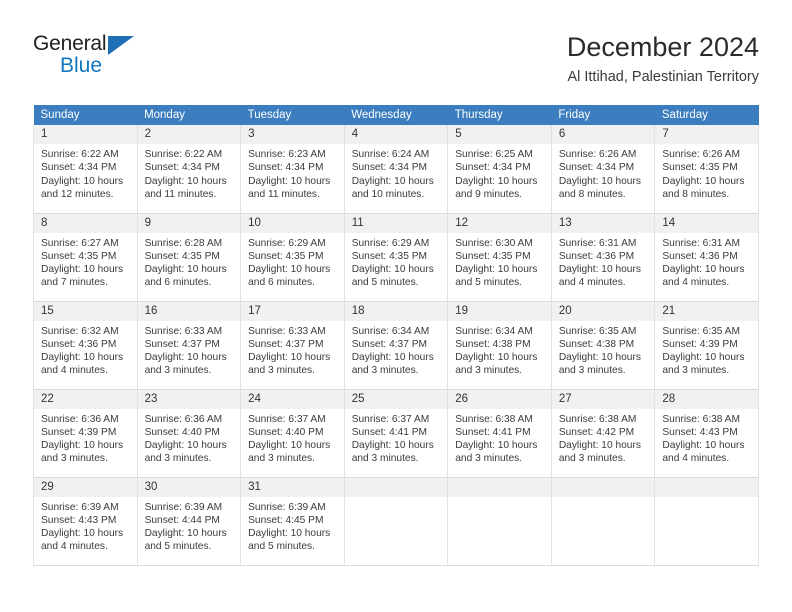 The image size is (792, 612). I want to click on day-number: 18, so click(396, 311).